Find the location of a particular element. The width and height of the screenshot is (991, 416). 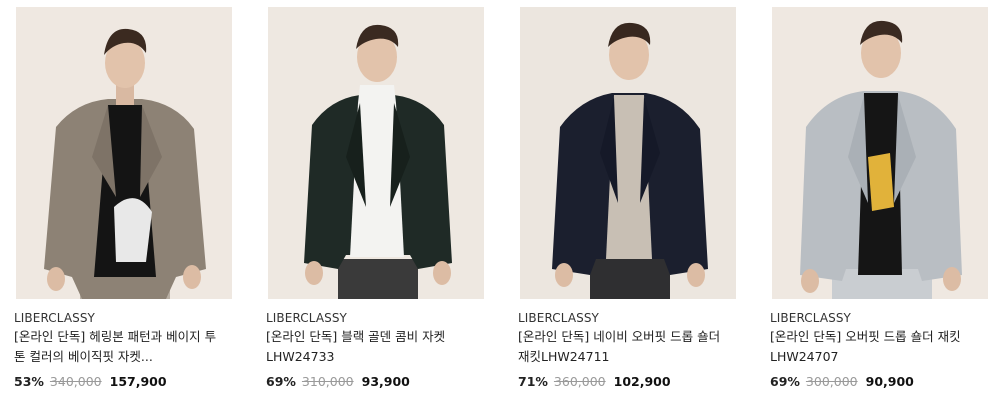

original-price: 360,000 is located at coordinates (579, 381).